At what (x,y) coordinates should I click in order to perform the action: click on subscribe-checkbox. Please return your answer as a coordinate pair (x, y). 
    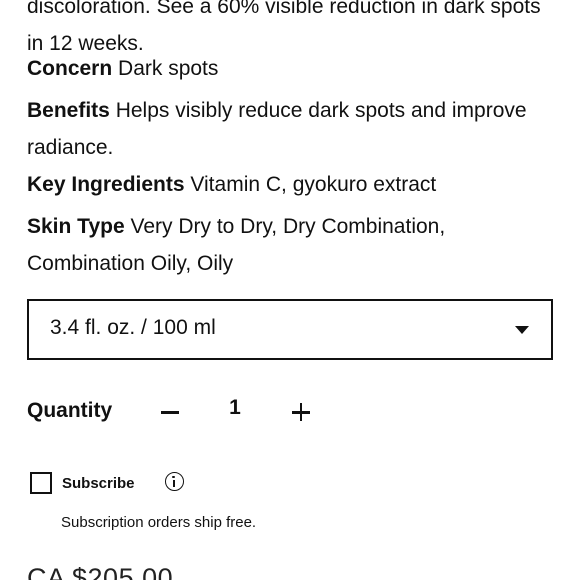
    Looking at the image, I should click on (41, 483).